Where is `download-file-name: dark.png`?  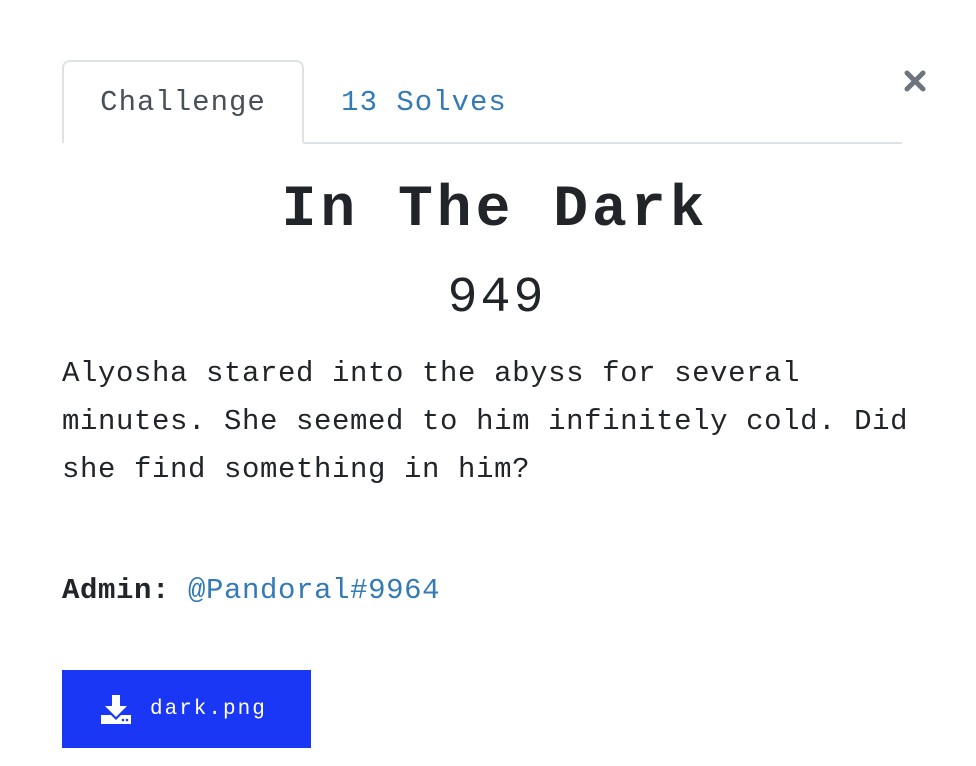 download-file-name: dark.png is located at coordinates (208, 709).